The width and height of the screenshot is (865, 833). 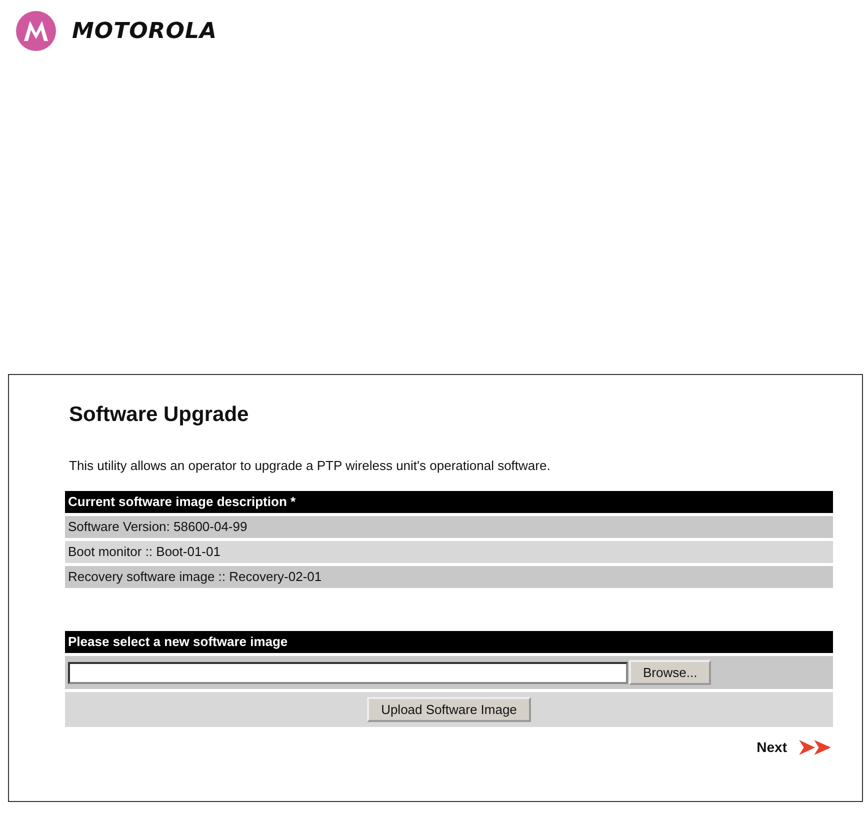 What do you see at coordinates (449, 552) in the screenshot?
I see `info-row: Boot monitor :: Boot-01-01` at bounding box center [449, 552].